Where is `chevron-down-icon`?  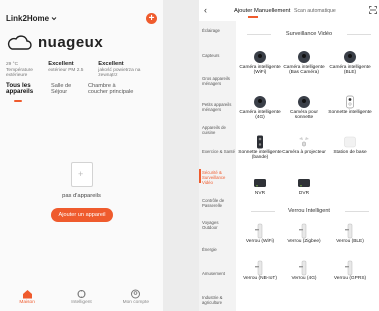
chevron-down-icon is located at coordinates (54, 18).